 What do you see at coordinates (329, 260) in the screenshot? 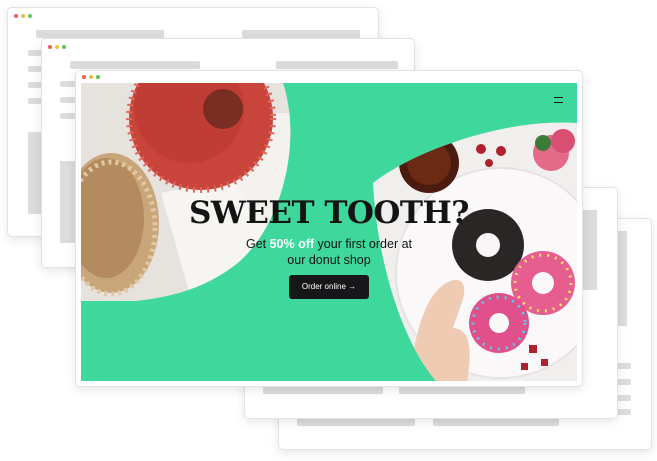
I see `subtitle-line2: our donut shop` at bounding box center [329, 260].